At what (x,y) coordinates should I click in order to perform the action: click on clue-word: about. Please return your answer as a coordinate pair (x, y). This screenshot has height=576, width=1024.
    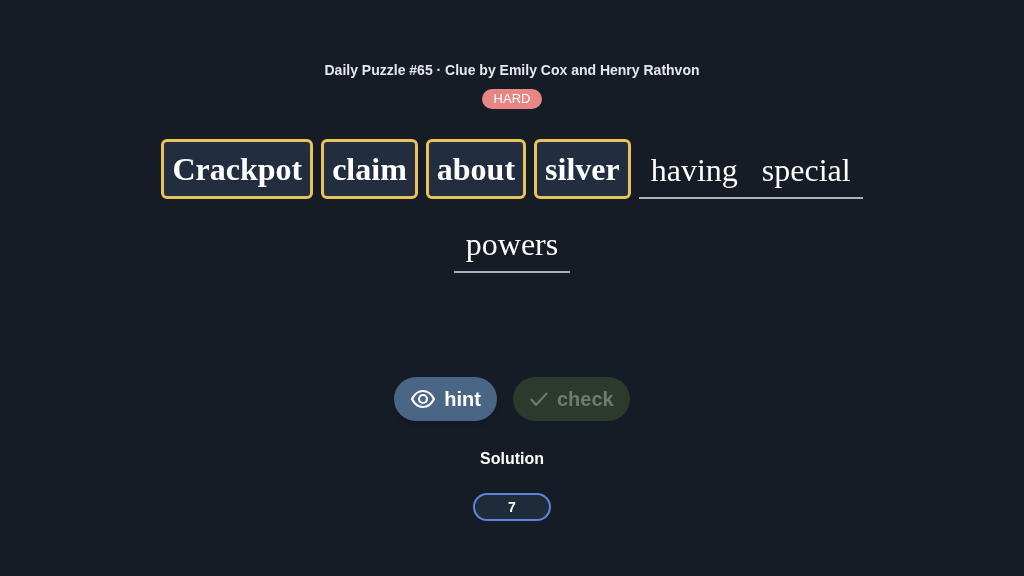
    Looking at the image, I should click on (476, 169).